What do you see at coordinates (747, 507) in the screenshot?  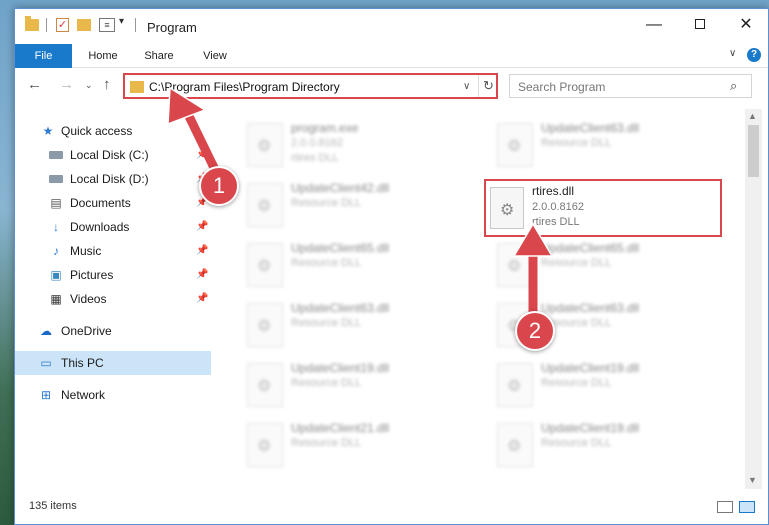 I see `tiles-view-icon` at bounding box center [747, 507].